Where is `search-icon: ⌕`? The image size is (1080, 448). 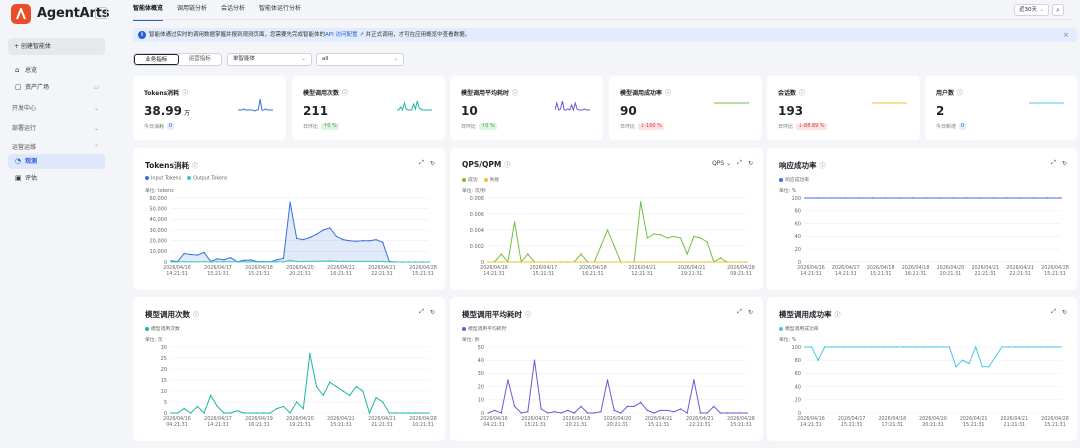
search-icon: ⌕ is located at coordinates (1058, 10).